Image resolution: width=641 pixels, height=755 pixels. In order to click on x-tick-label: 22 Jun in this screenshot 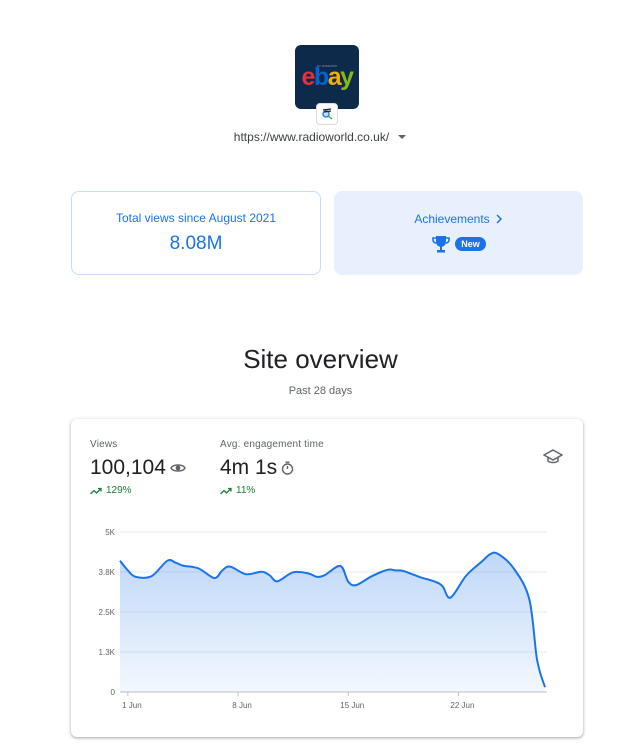, I will do `click(462, 705)`.